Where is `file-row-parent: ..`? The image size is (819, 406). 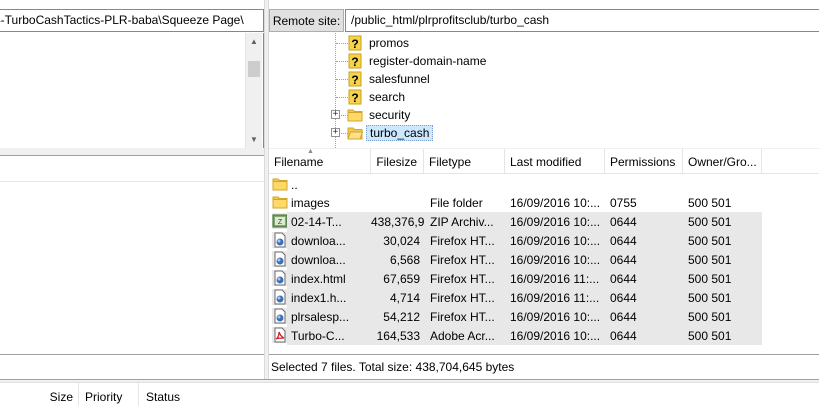
file-row-parent: .. is located at coordinates (544, 184).